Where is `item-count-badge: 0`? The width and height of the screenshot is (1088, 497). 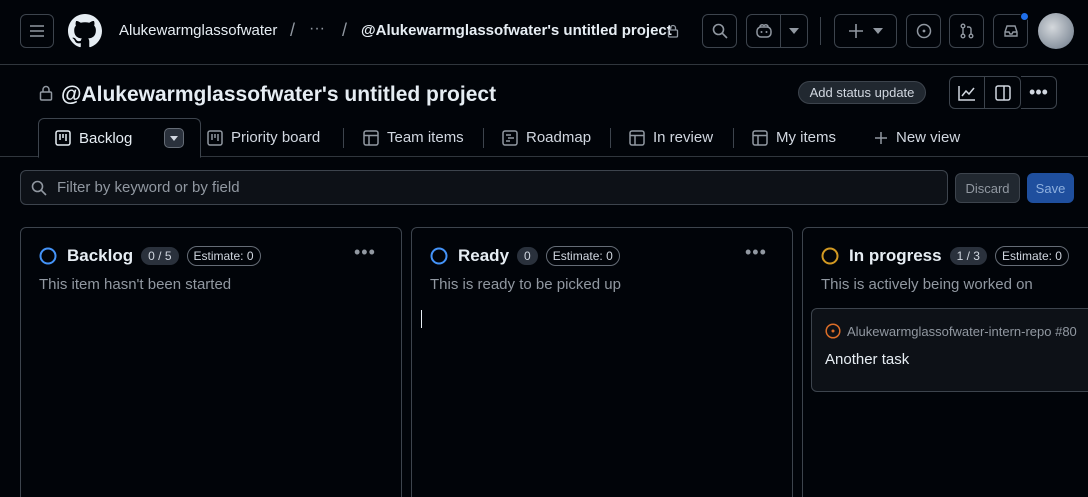
item-count-badge: 0 is located at coordinates (527, 256).